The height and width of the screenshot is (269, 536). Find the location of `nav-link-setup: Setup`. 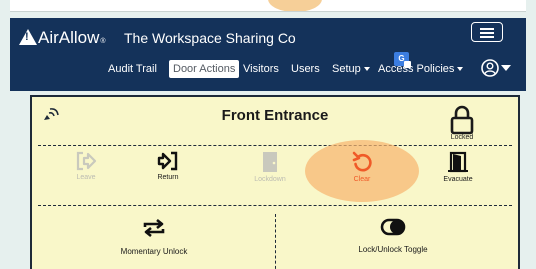

nav-link-setup: Setup is located at coordinates (351, 69).